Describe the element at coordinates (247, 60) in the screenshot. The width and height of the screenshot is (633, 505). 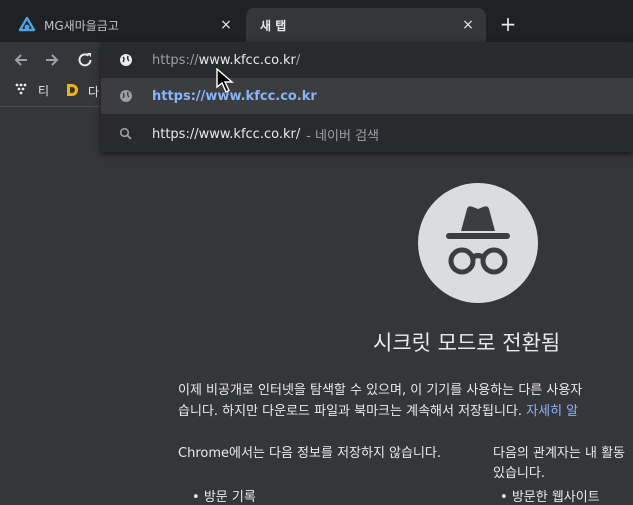
I see `url-host: www.kfcc.co.kr` at that location.